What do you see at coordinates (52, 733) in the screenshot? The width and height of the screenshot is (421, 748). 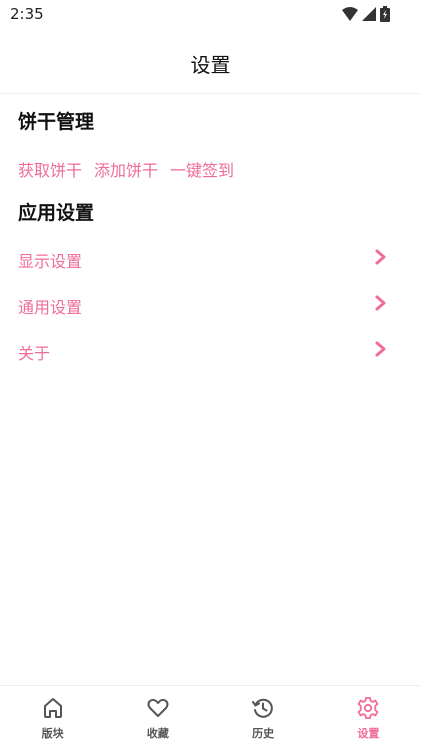 I see `nav-label: 版块` at bounding box center [52, 733].